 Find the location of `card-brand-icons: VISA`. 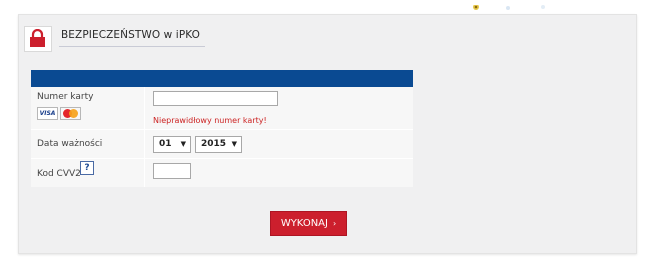

card-brand-icons: VISA is located at coordinates (59, 116).